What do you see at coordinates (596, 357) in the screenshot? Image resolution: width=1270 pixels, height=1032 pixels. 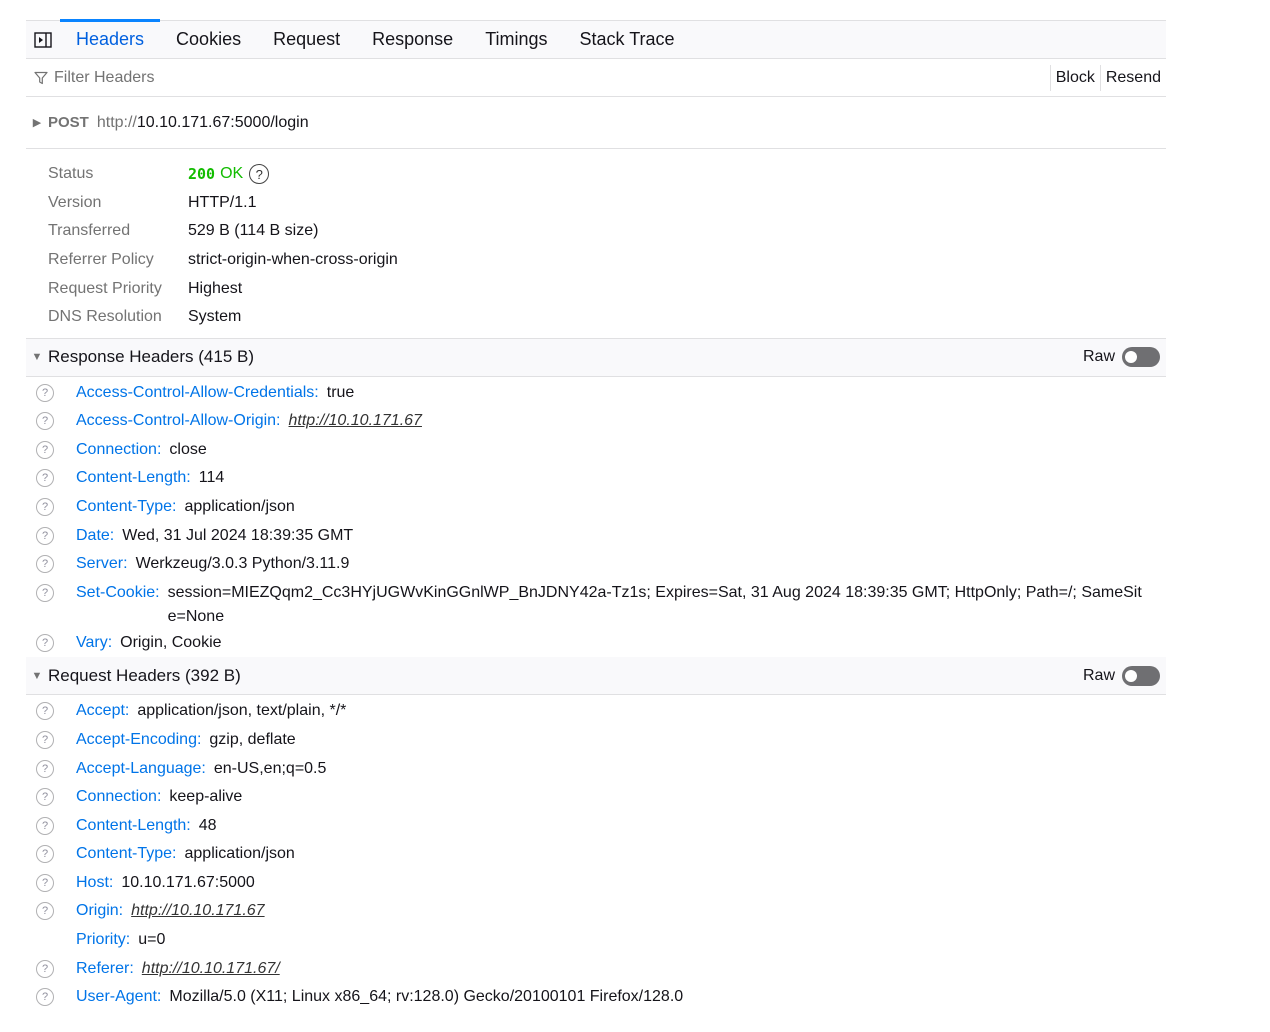 I see `response-headers-section-header: ▼ Response Headers (415 B) Raw` at bounding box center [596, 357].